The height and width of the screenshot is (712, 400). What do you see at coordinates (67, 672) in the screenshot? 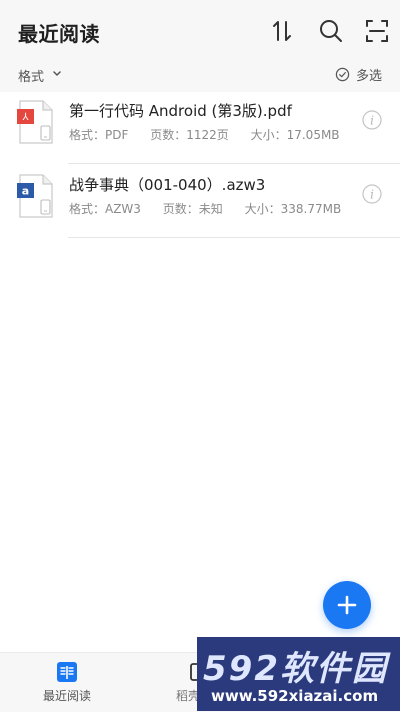
I see `book-icon` at bounding box center [67, 672].